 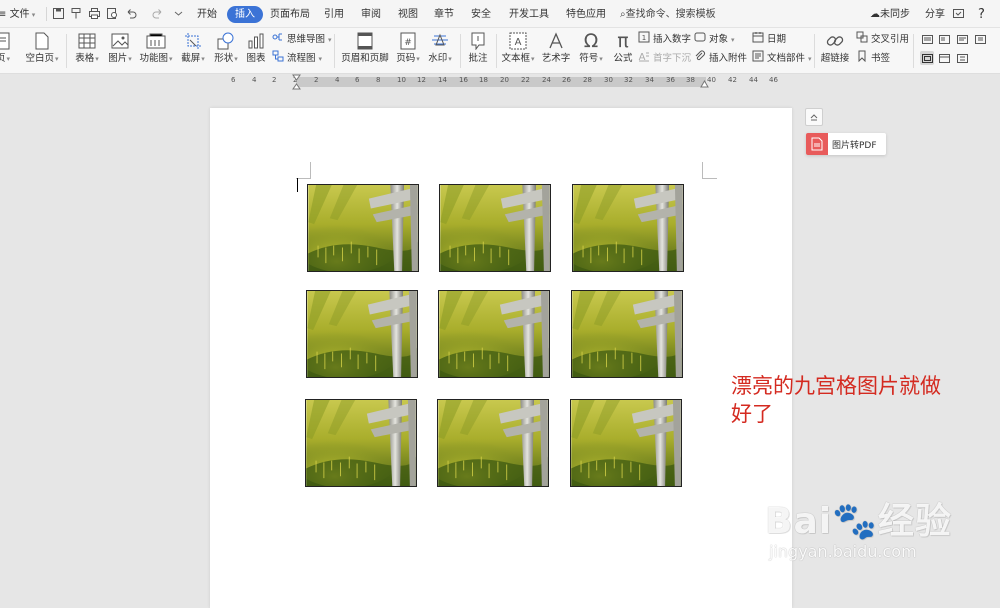 I want to click on symbol-button: Ω 符号, so click(x=591, y=51).